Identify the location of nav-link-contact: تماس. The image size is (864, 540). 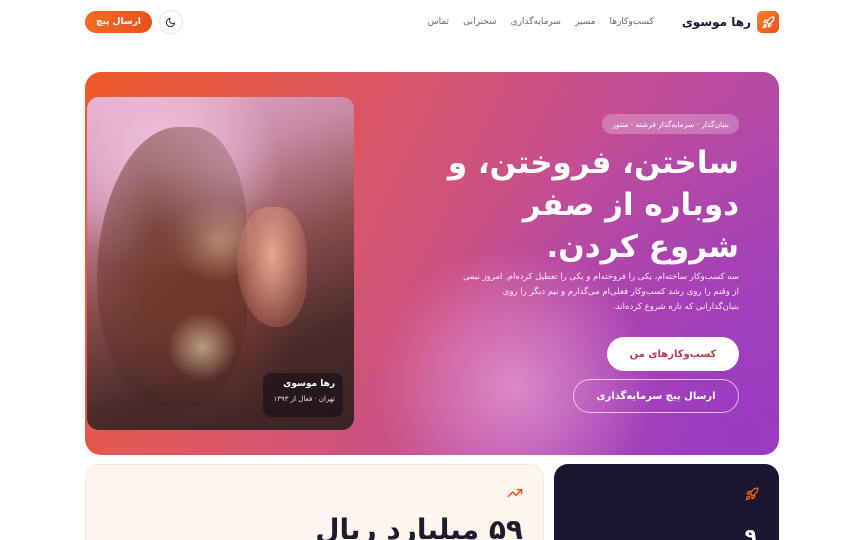
(438, 22).